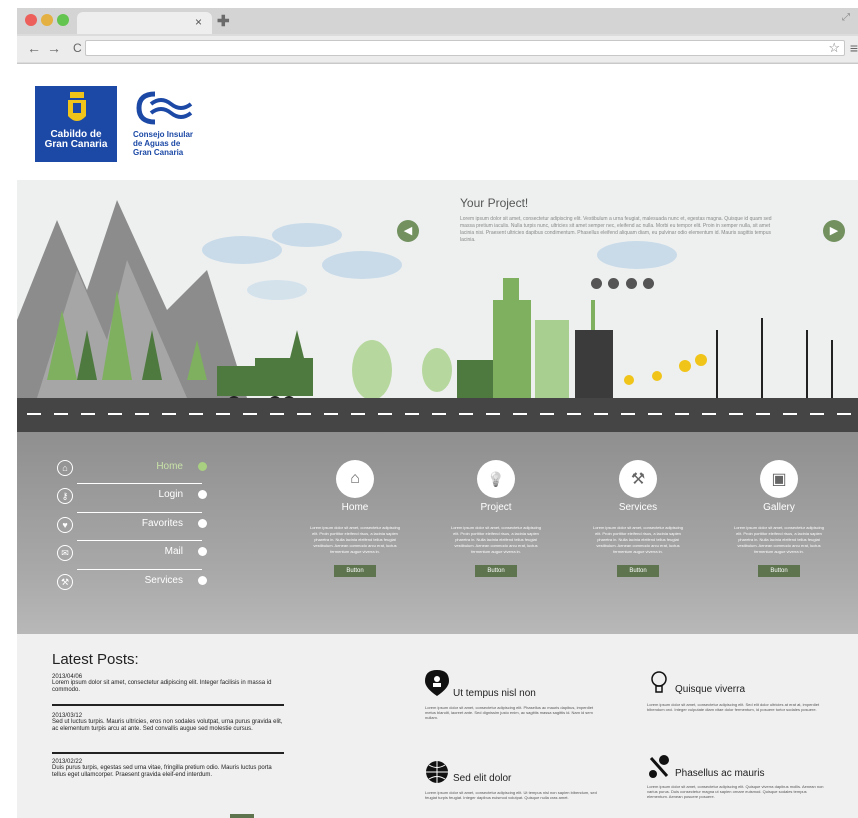  What do you see at coordinates (494, 693) in the screenshot?
I see `feature-title: Ut tempus nisl non` at bounding box center [494, 693].